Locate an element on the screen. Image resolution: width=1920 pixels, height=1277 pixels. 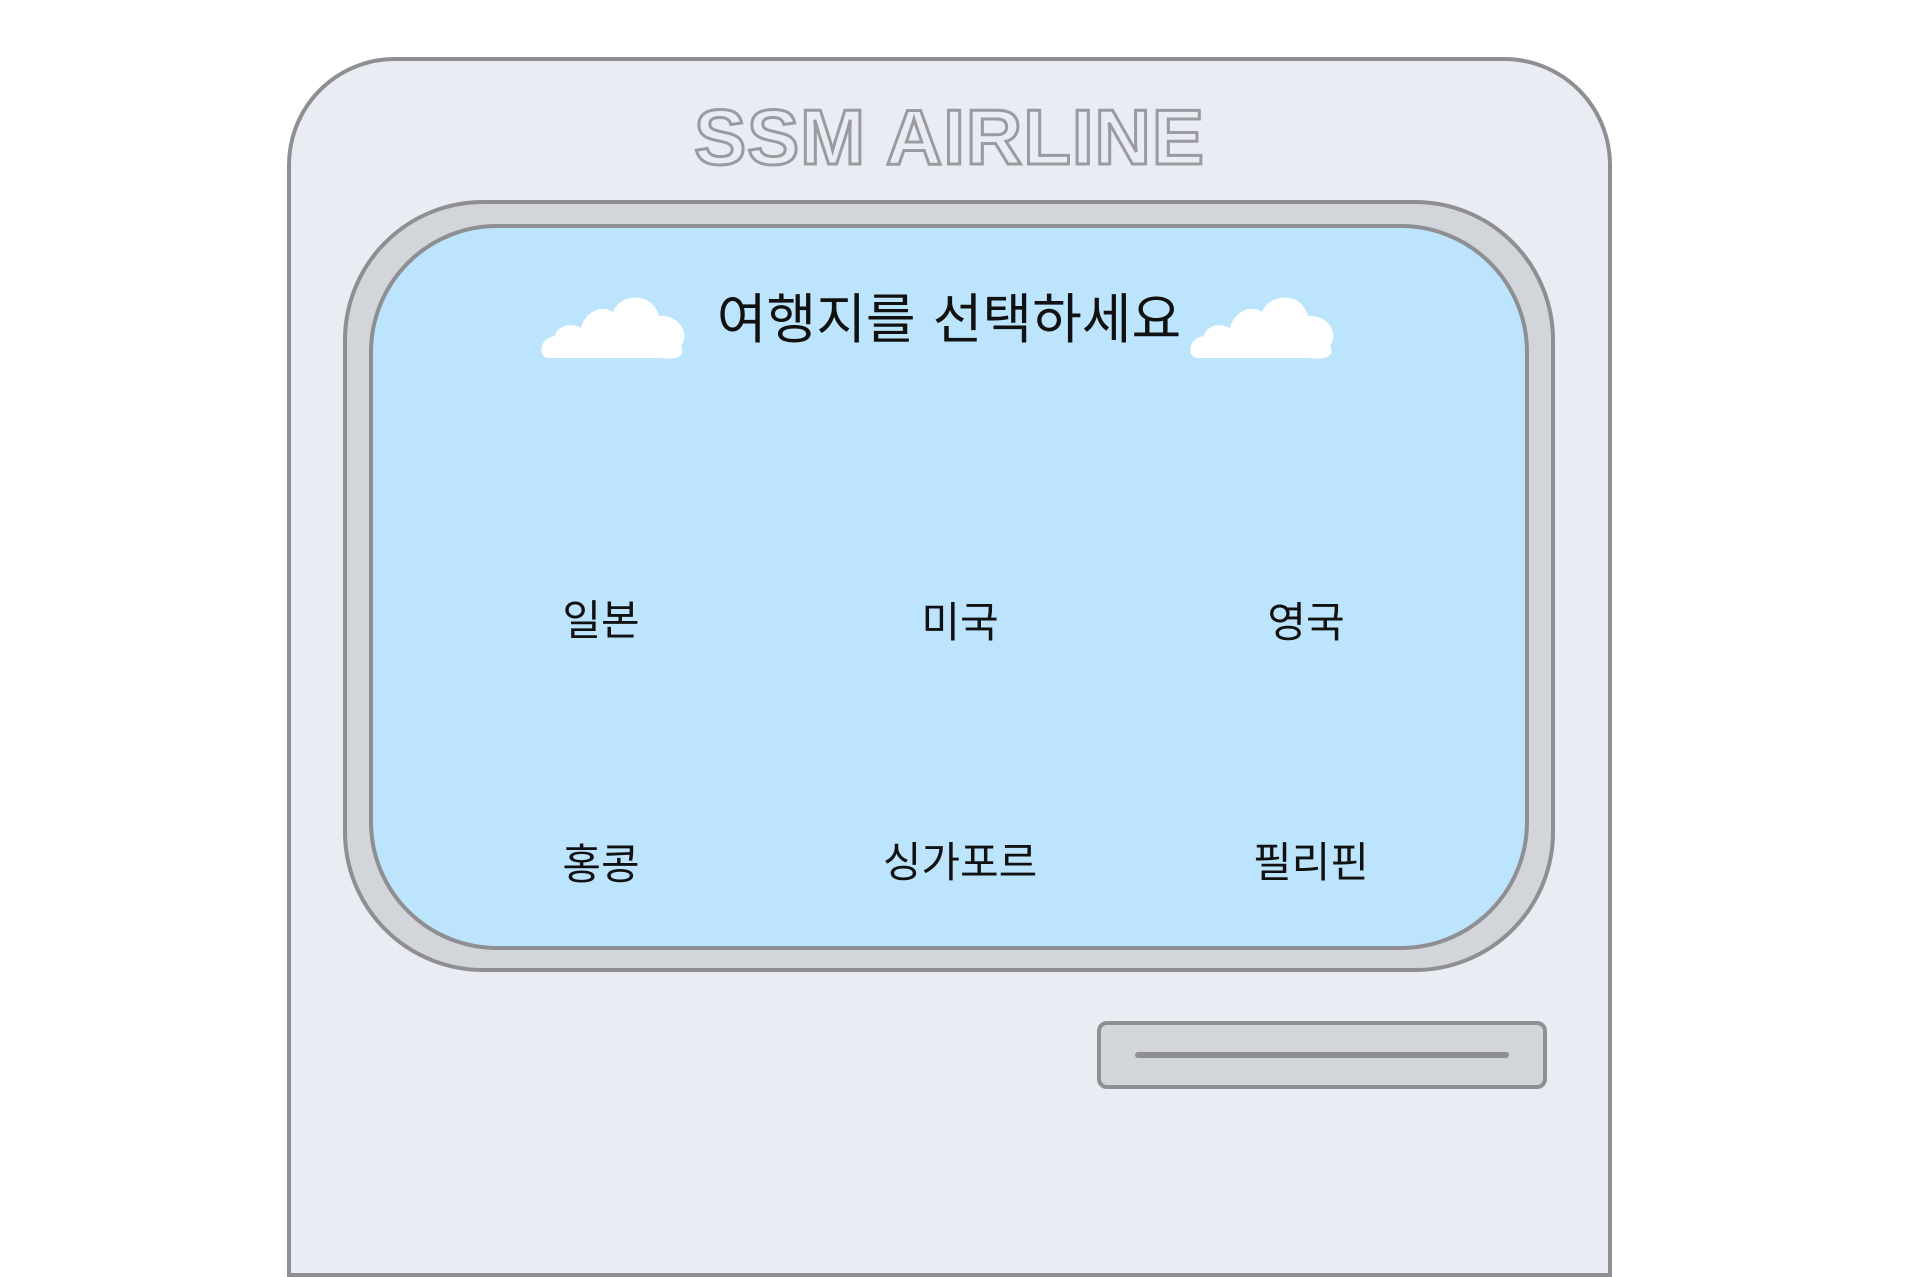
destination-hongkong-button: 홍콩 is located at coordinates (601, 865).